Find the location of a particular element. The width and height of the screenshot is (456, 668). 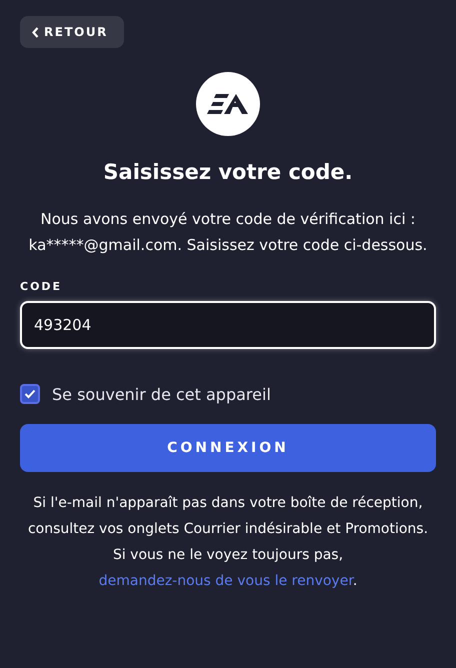

checkbox-label: Se souvenir de cet appareil is located at coordinates (161, 394).